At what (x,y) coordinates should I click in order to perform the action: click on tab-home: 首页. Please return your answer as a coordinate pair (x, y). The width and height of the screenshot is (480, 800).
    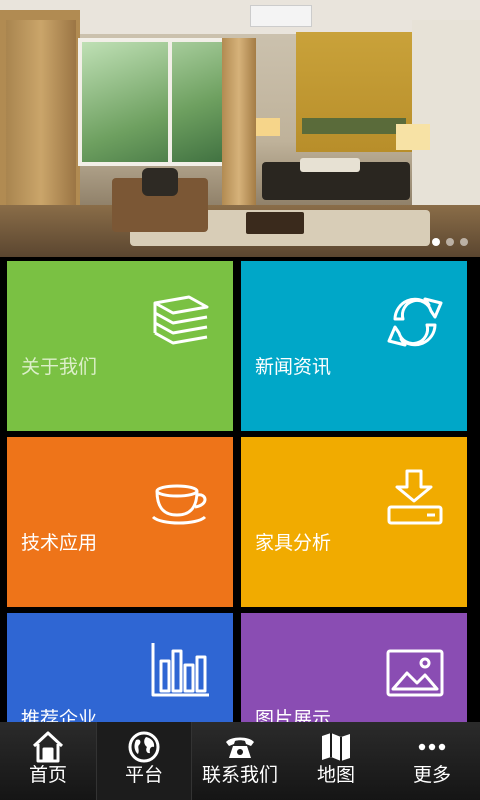
    Looking at the image, I should click on (48, 761).